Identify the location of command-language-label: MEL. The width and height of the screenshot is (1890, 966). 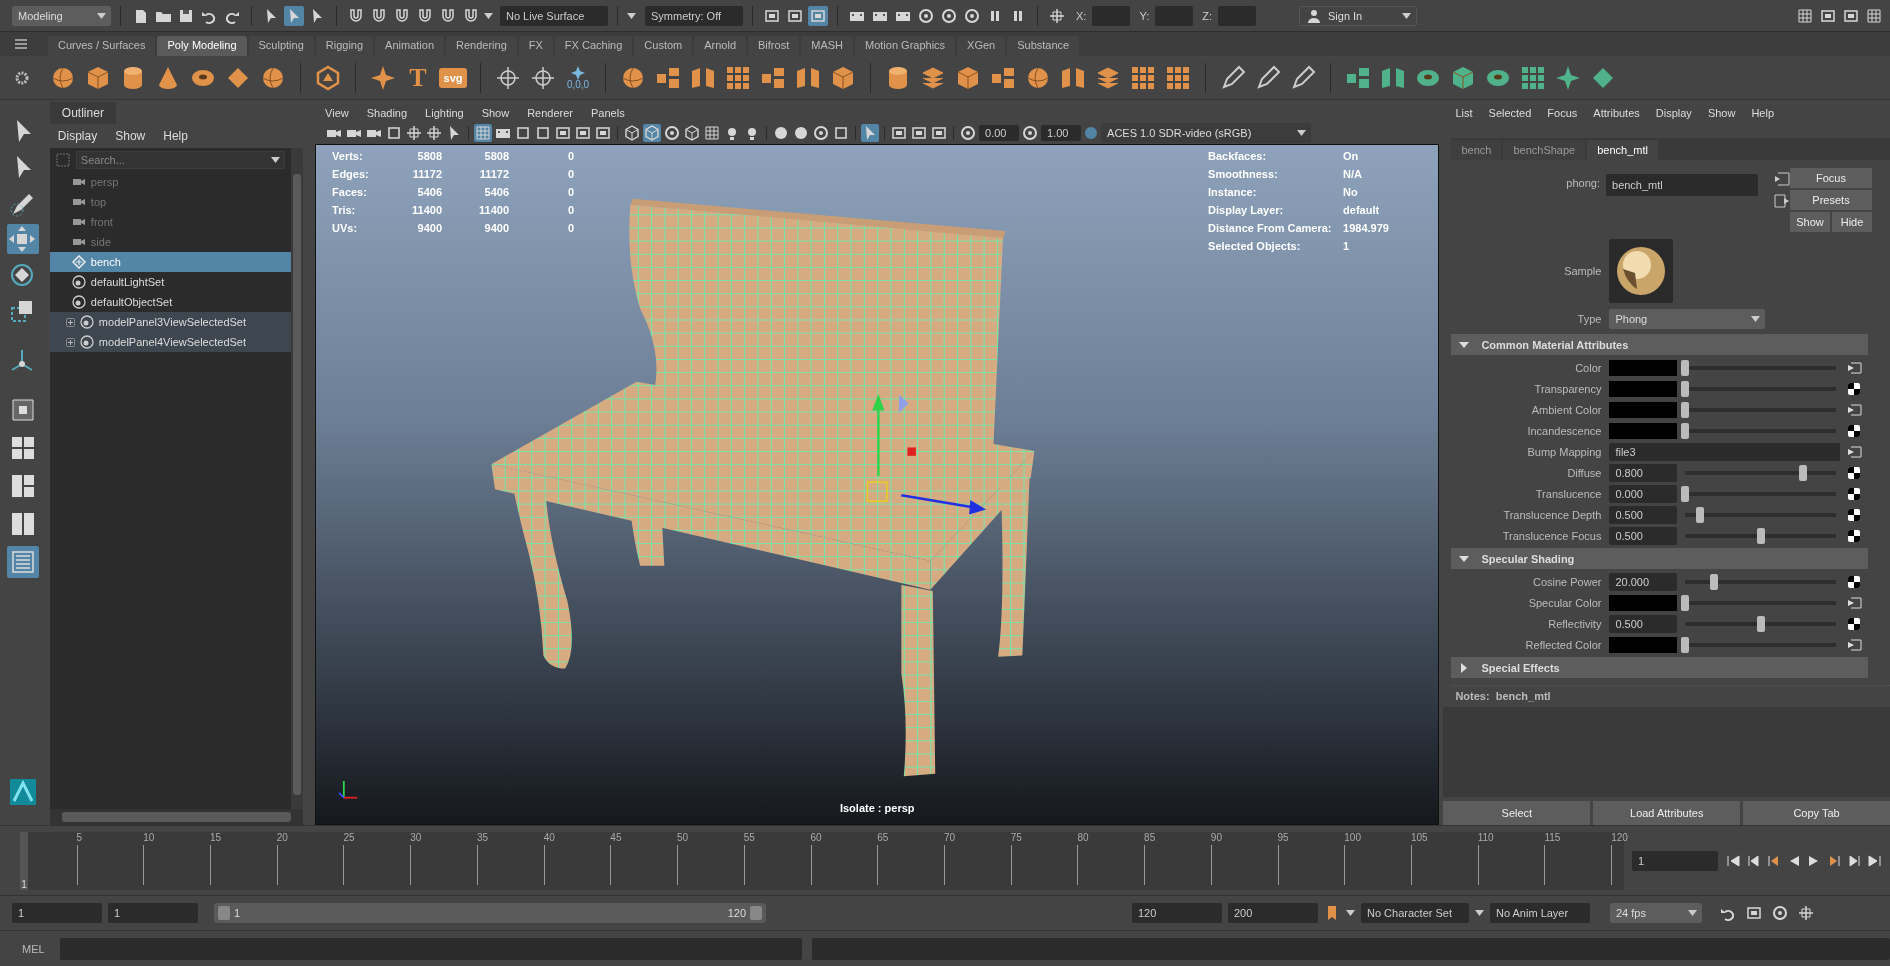
(36, 948).